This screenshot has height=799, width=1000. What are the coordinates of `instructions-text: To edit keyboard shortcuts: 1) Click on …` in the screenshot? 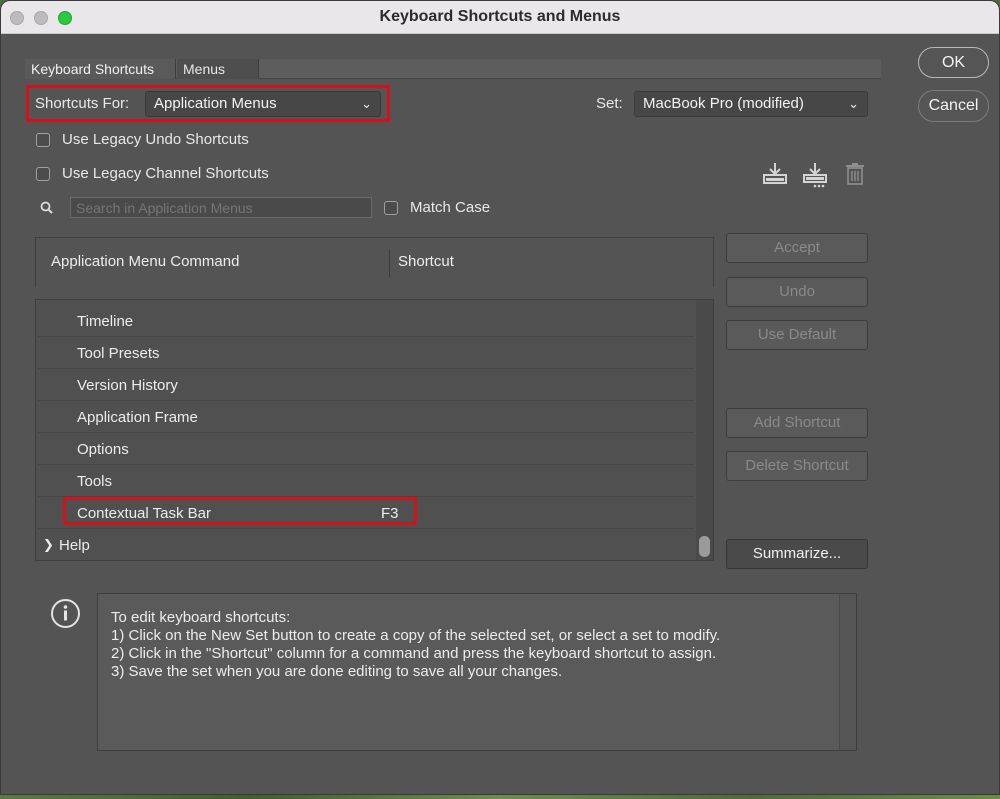 It's located at (468, 672).